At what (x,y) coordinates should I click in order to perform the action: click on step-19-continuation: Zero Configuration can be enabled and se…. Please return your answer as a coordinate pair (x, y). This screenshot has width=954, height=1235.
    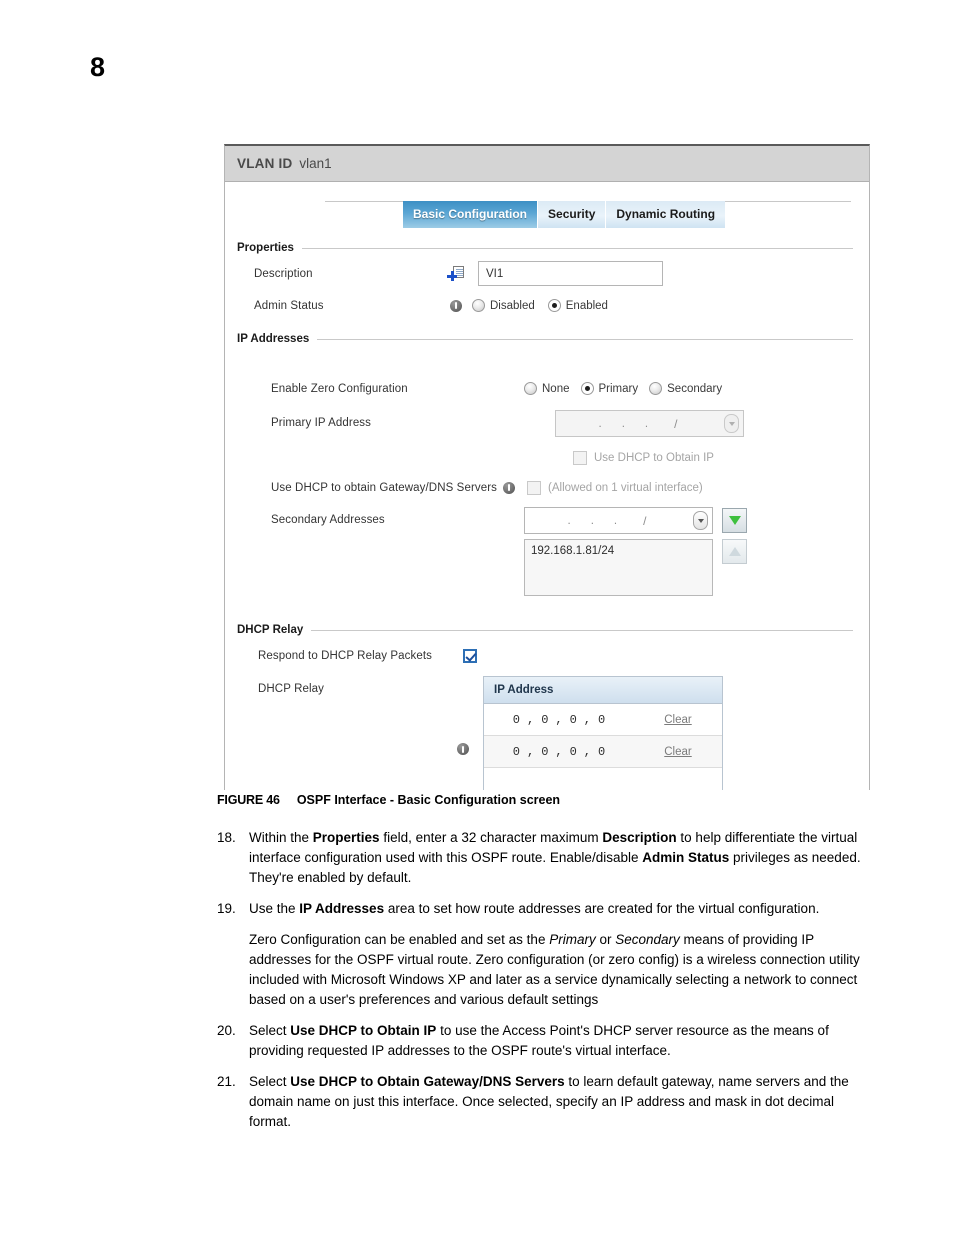
    Looking at the image, I should click on (554, 969).